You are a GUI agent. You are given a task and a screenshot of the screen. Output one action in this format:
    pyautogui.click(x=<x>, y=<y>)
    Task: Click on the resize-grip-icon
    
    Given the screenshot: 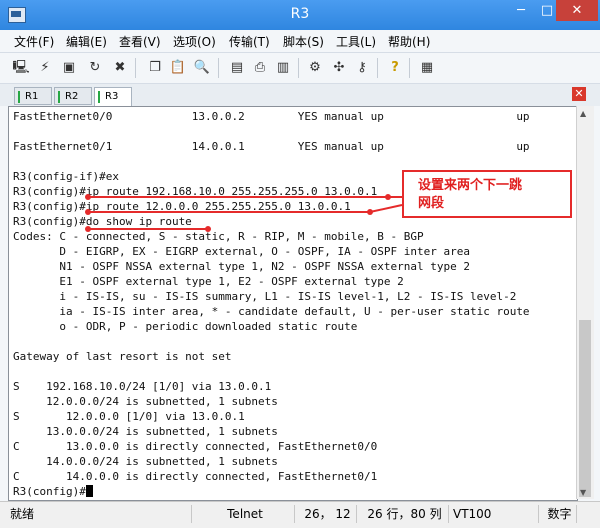 What is the action you would take?
    pyautogui.click(x=587, y=514)
    